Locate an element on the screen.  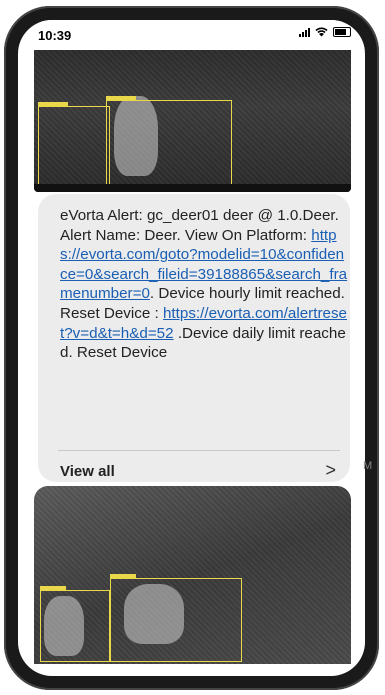
battery-icon is located at coordinates (342, 32).